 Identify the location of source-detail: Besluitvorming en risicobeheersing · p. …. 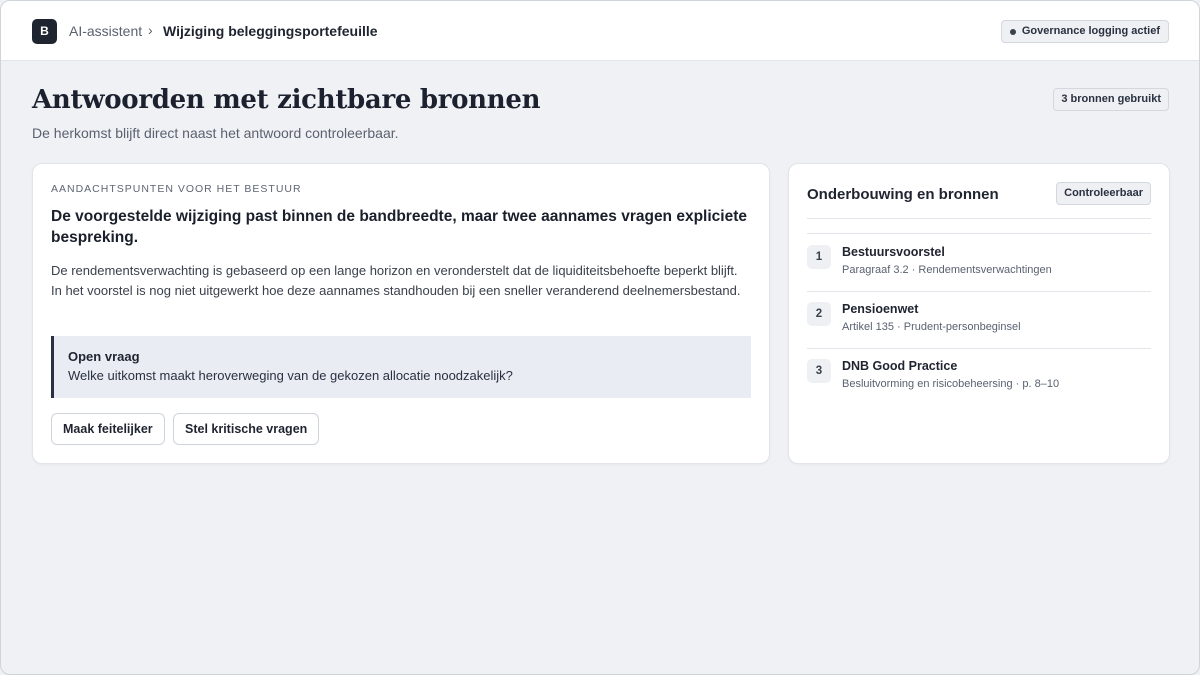
(951, 384).